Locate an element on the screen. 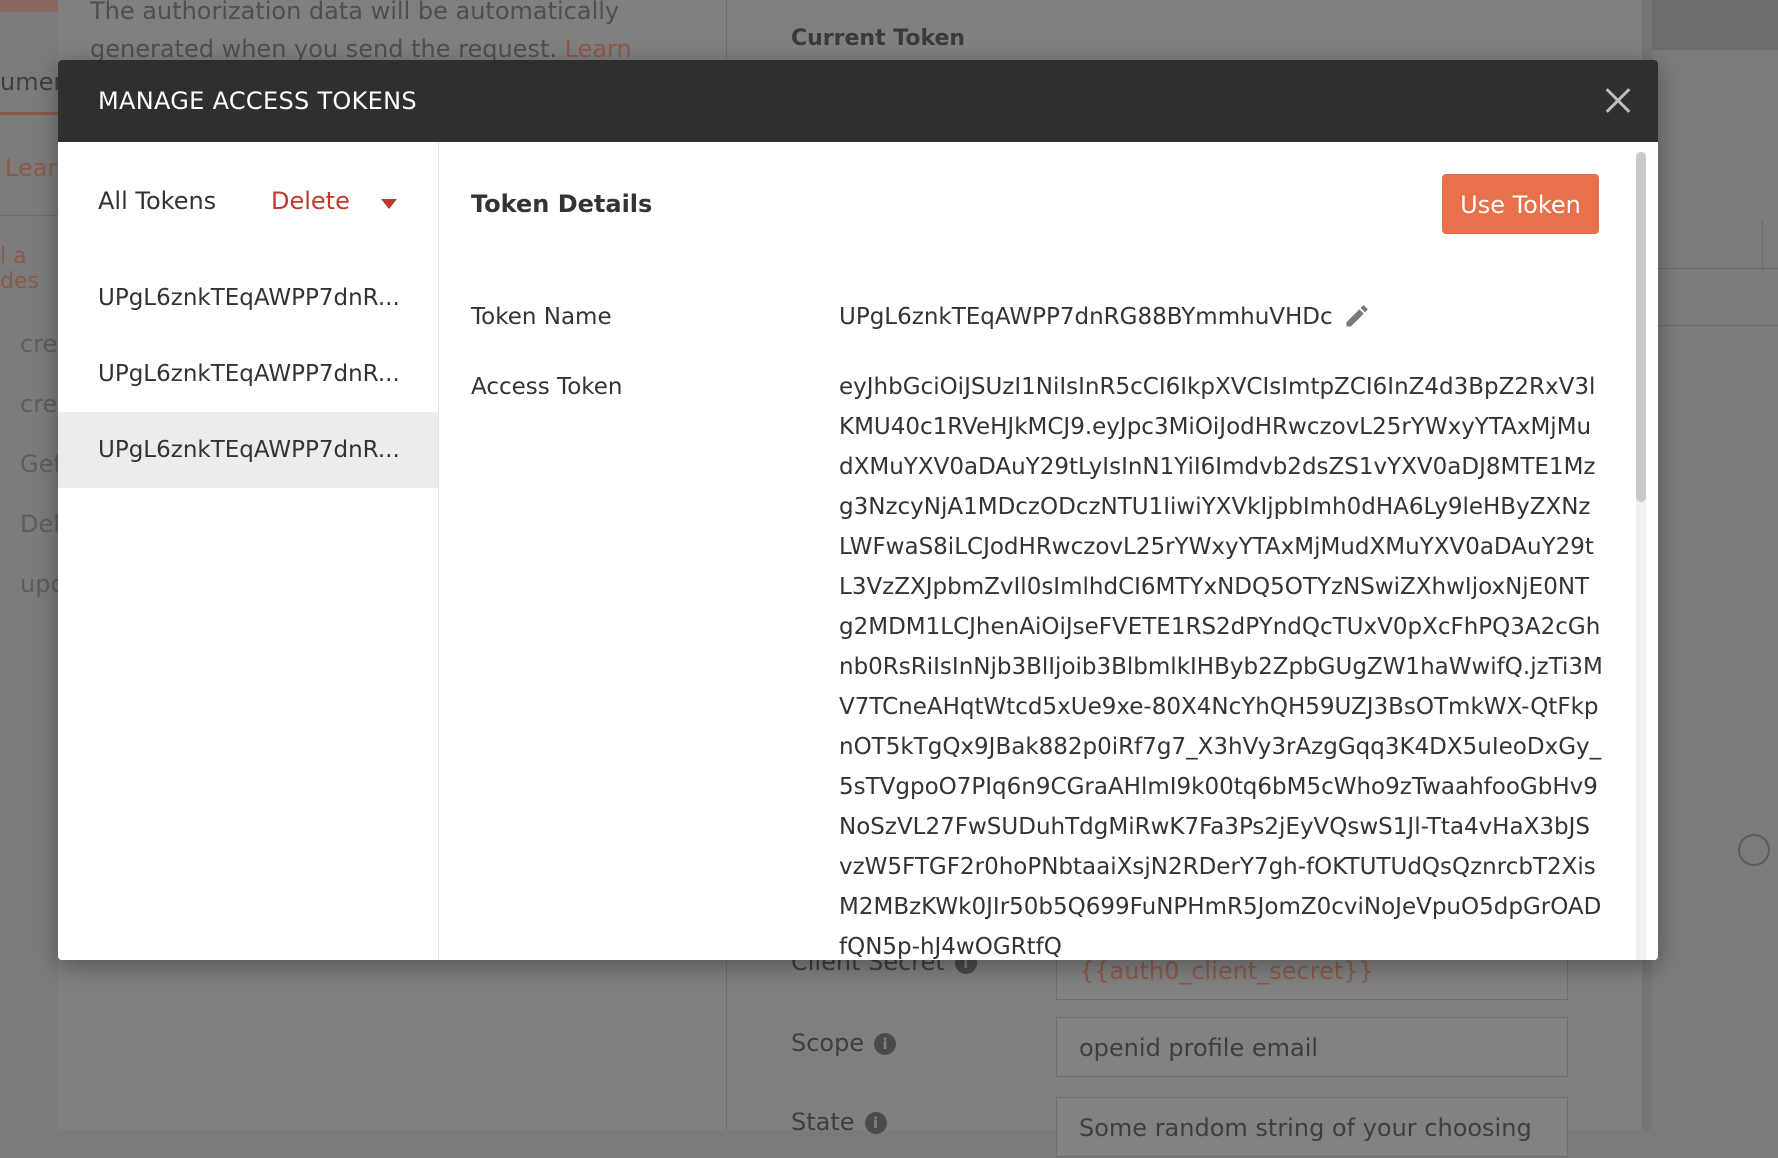 The image size is (1778, 1158). caret-down-icon is located at coordinates (389, 204).